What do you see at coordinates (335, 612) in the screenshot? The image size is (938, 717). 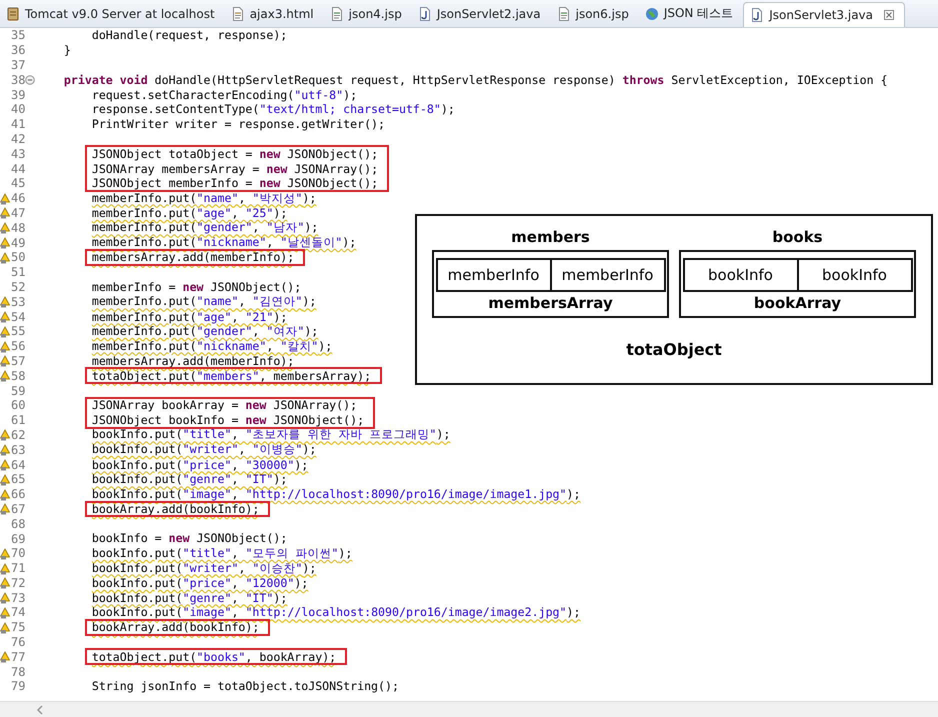 I see `code-line: bookInfo.put("image", "http://localhost:8090/pro16/image/image2.jpg");` at bounding box center [335, 612].